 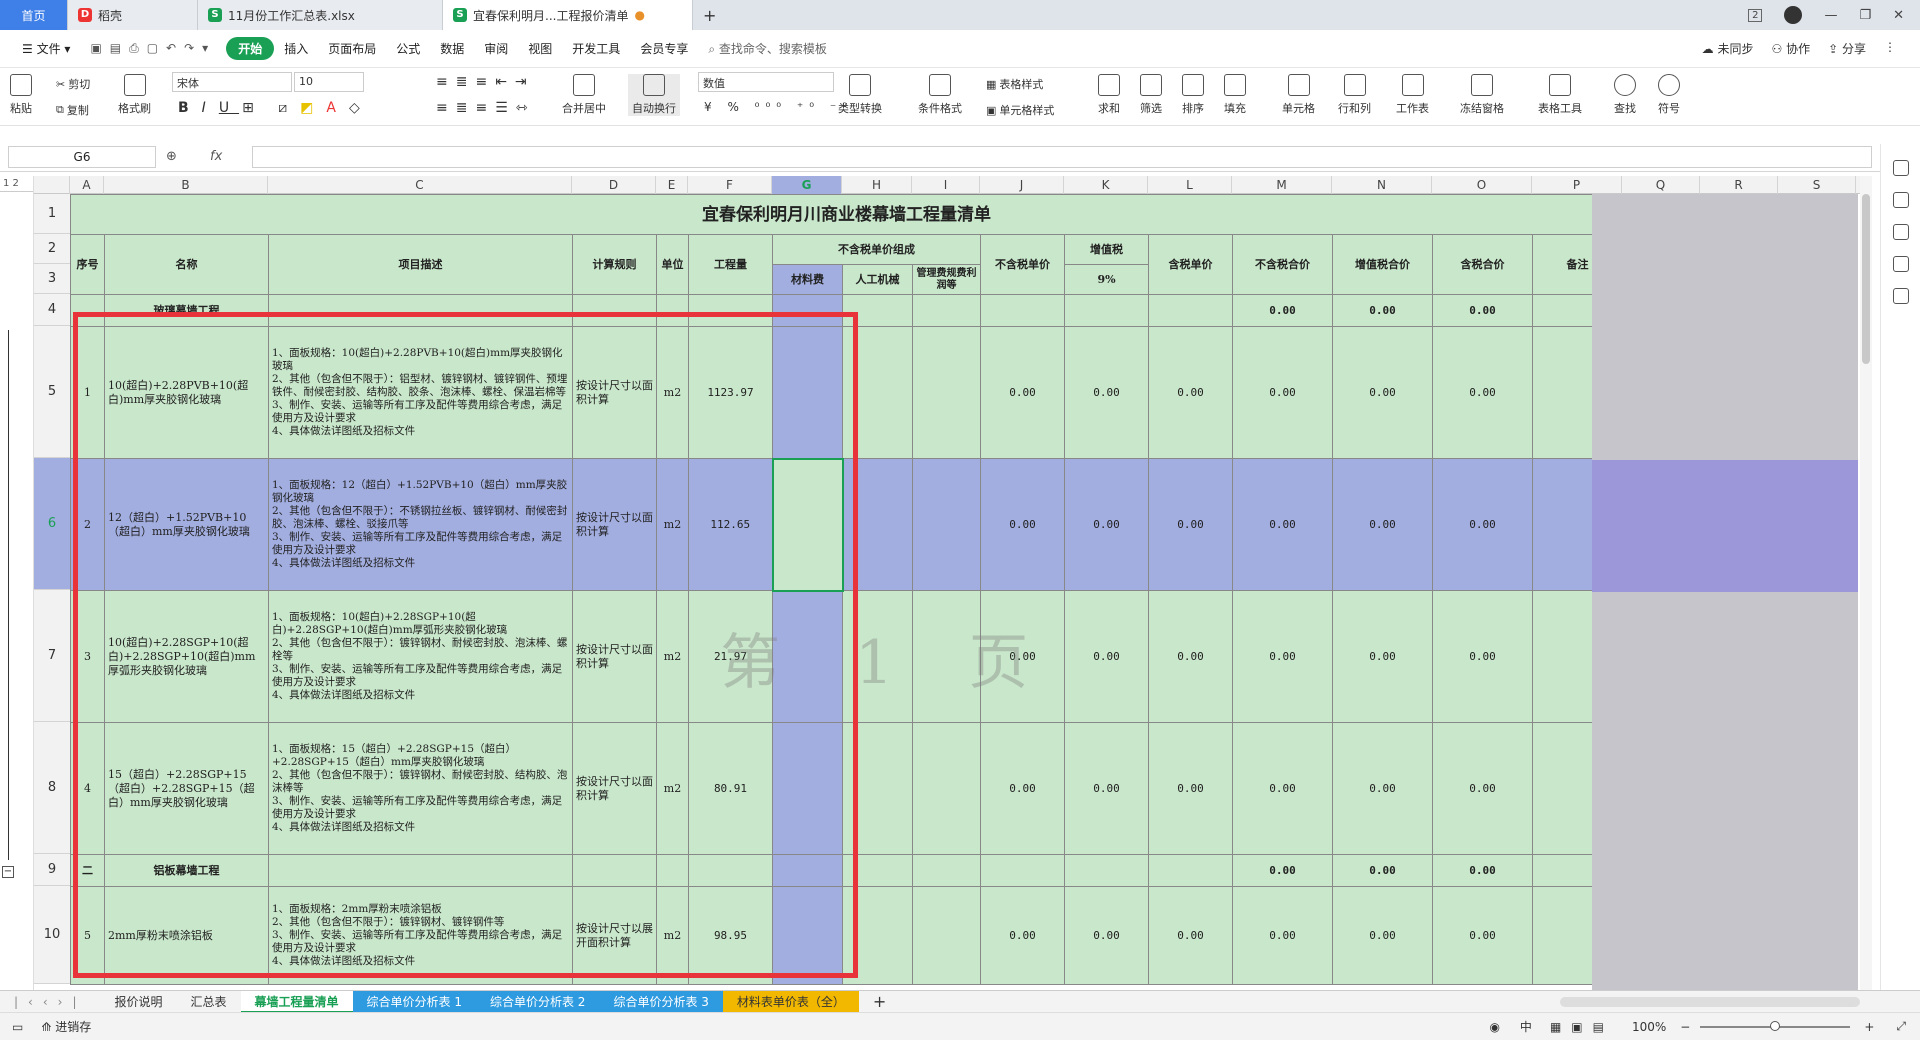 What do you see at coordinates (87, 524) in the screenshot?
I see `item-seq: 2` at bounding box center [87, 524].